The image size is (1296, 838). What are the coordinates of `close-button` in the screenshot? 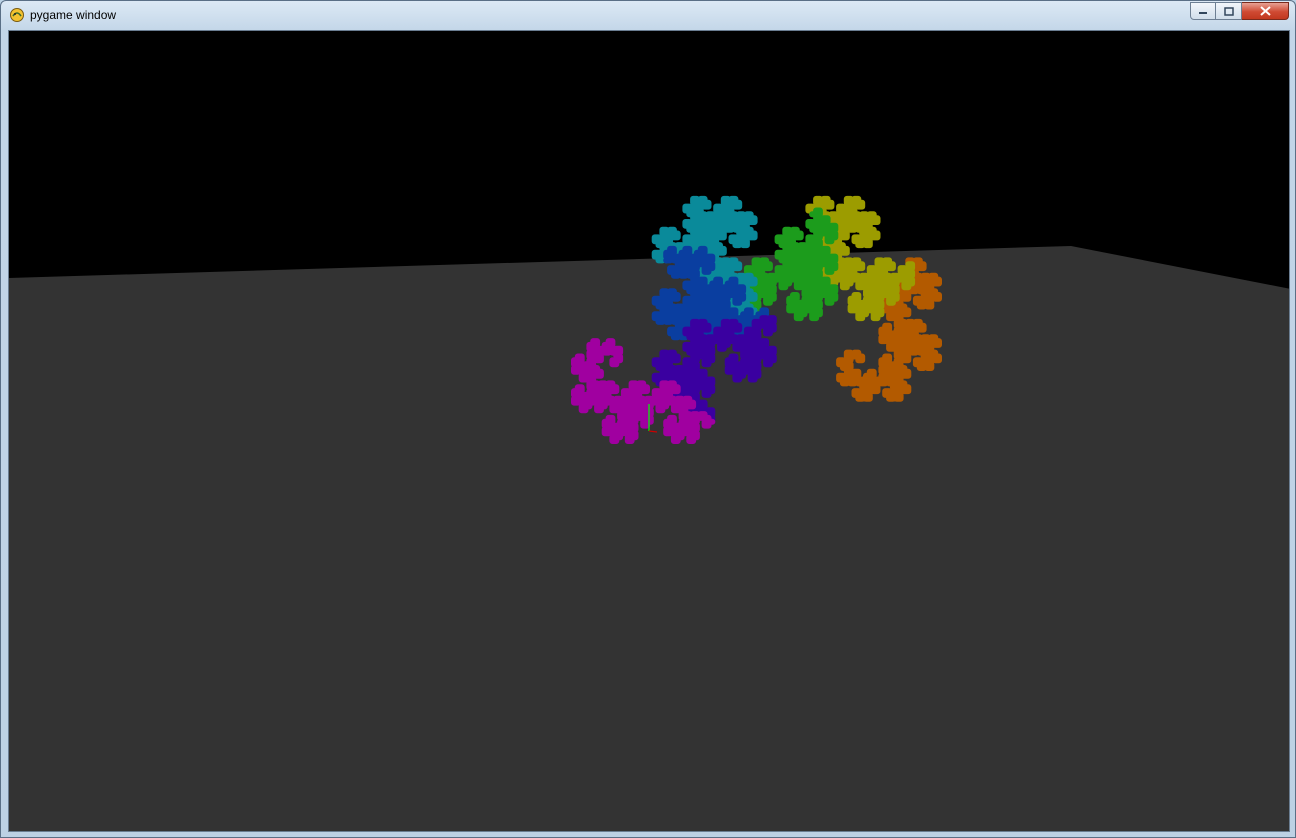 It's located at (1265, 11).